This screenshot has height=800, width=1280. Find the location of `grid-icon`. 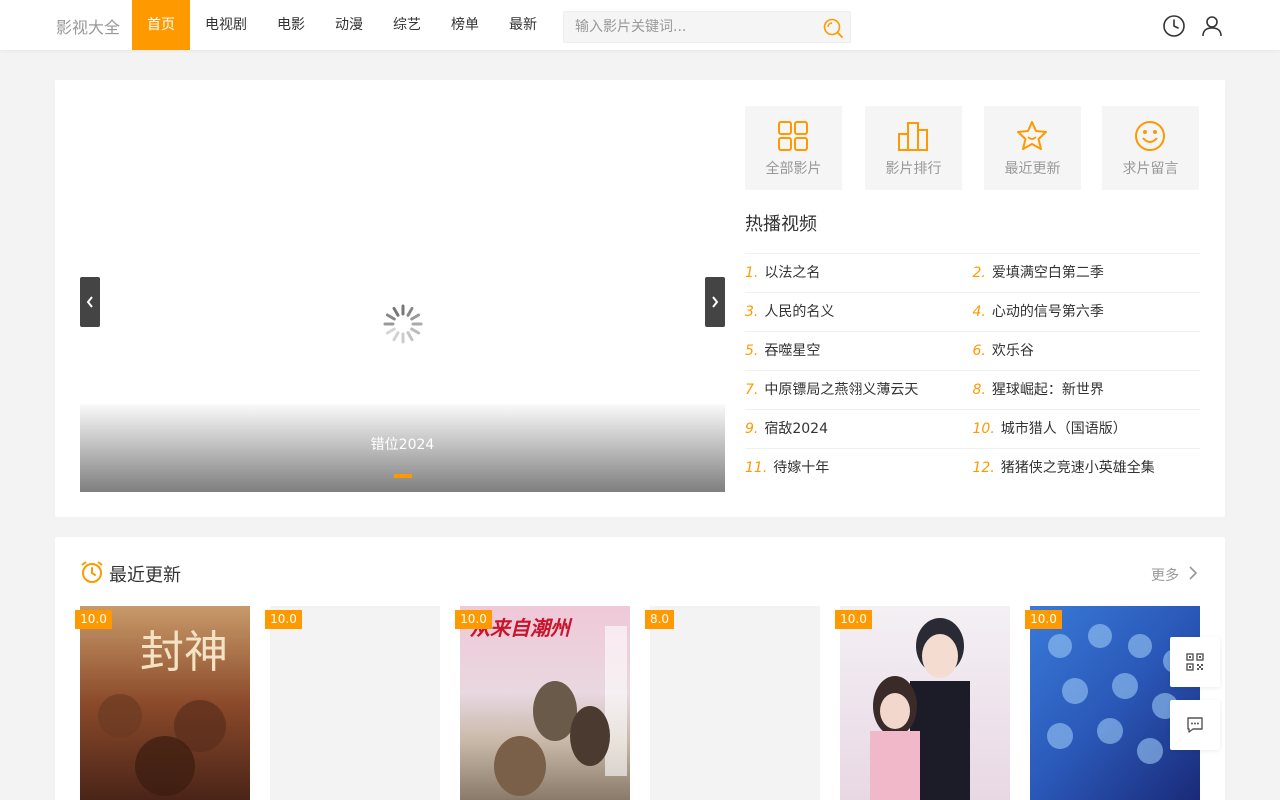

grid-icon is located at coordinates (793, 136).